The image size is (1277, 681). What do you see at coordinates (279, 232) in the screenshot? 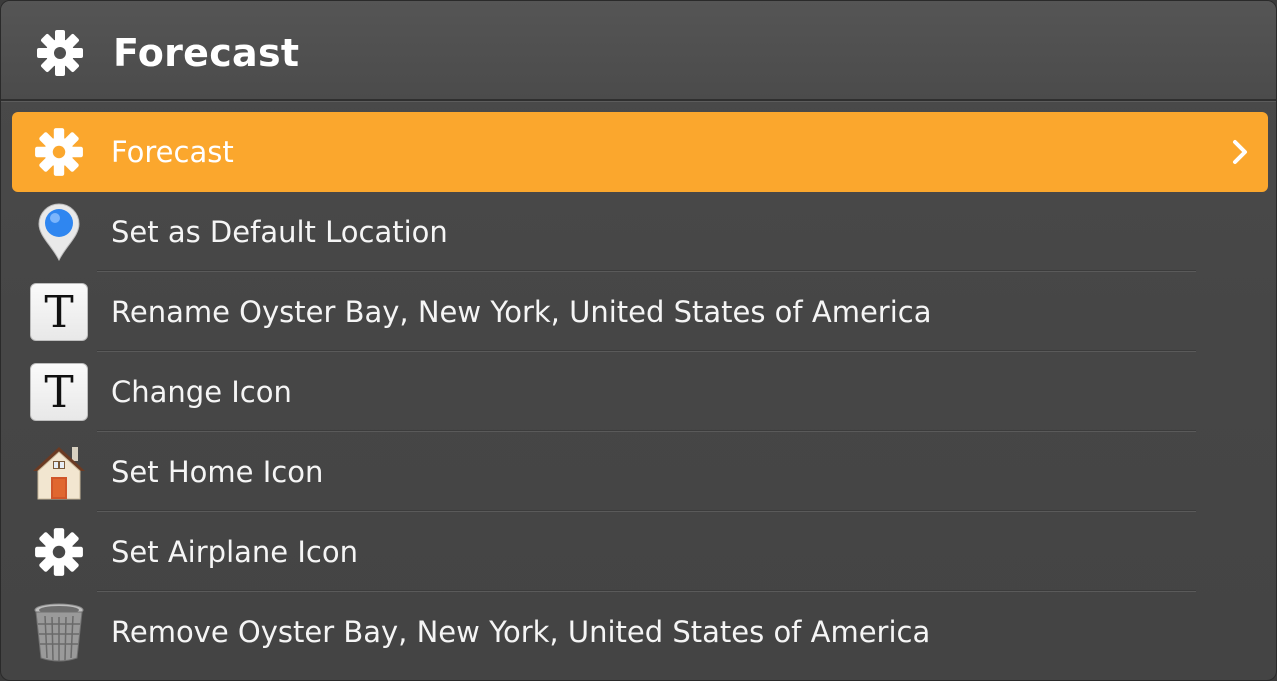
I see `menu-item-label: Set as Default Location` at bounding box center [279, 232].